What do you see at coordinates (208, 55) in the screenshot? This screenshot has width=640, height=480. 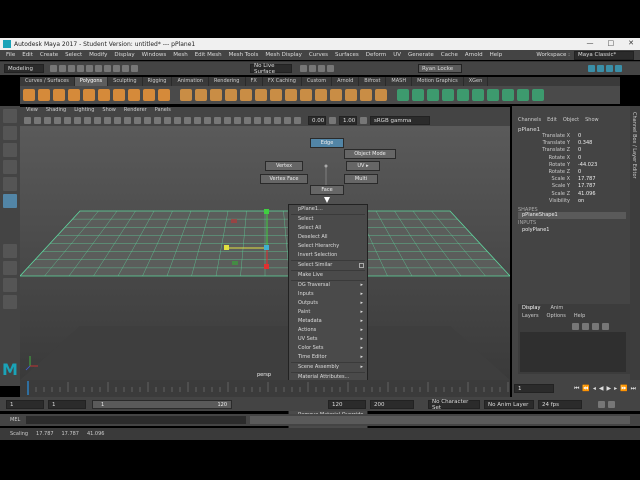 I see `menu-edit-mesh: Edit Mesh` at bounding box center [208, 55].